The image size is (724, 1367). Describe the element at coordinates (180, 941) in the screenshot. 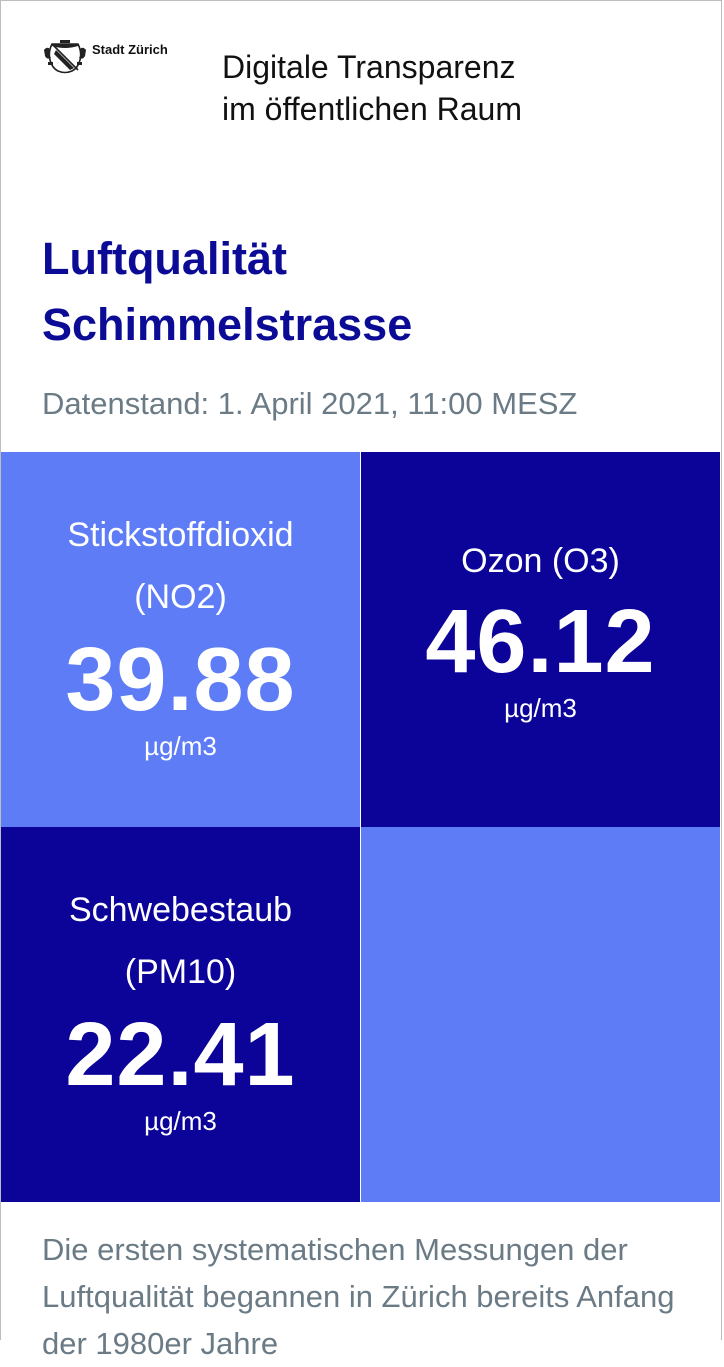

I see `tile-label: Schwebestaub (PM10)` at that location.